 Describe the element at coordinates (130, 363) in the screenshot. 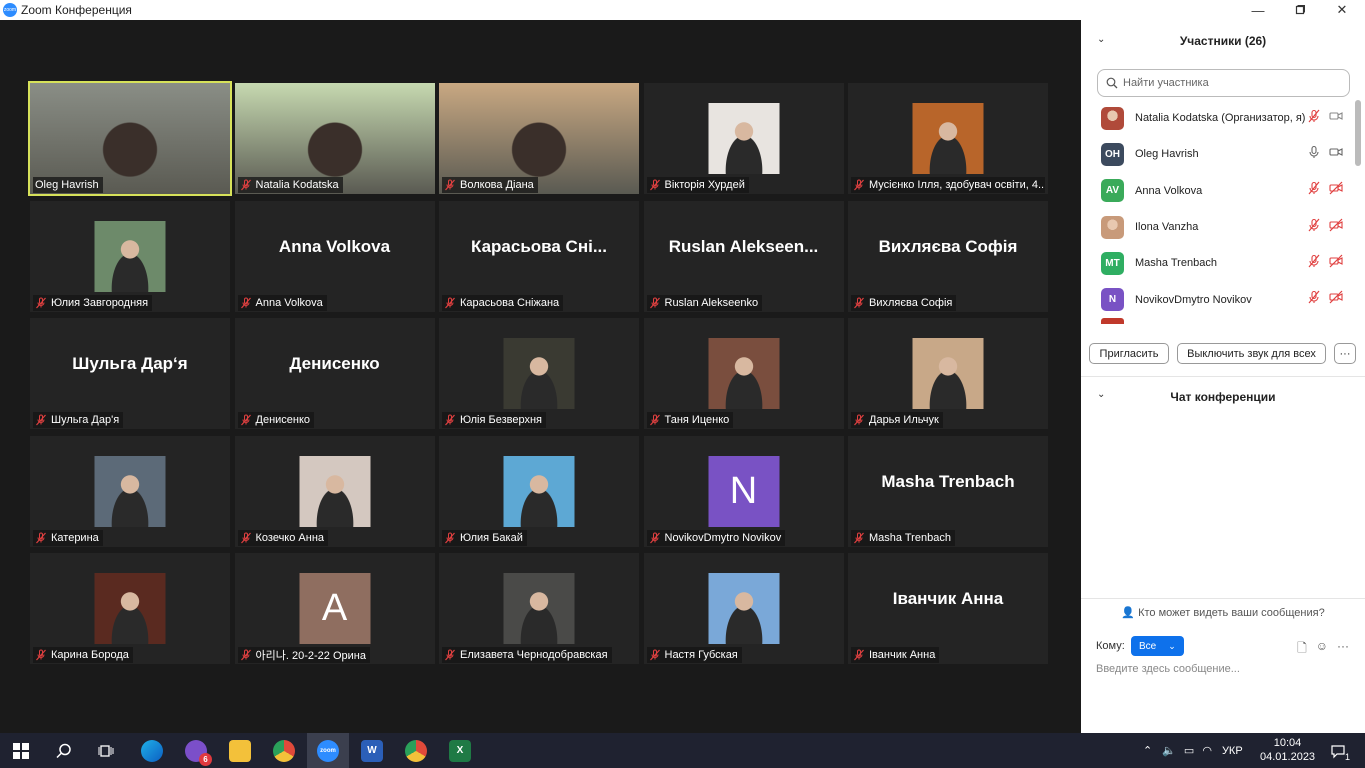

I see `participant-display-name: Шульга Дар‘я` at that location.